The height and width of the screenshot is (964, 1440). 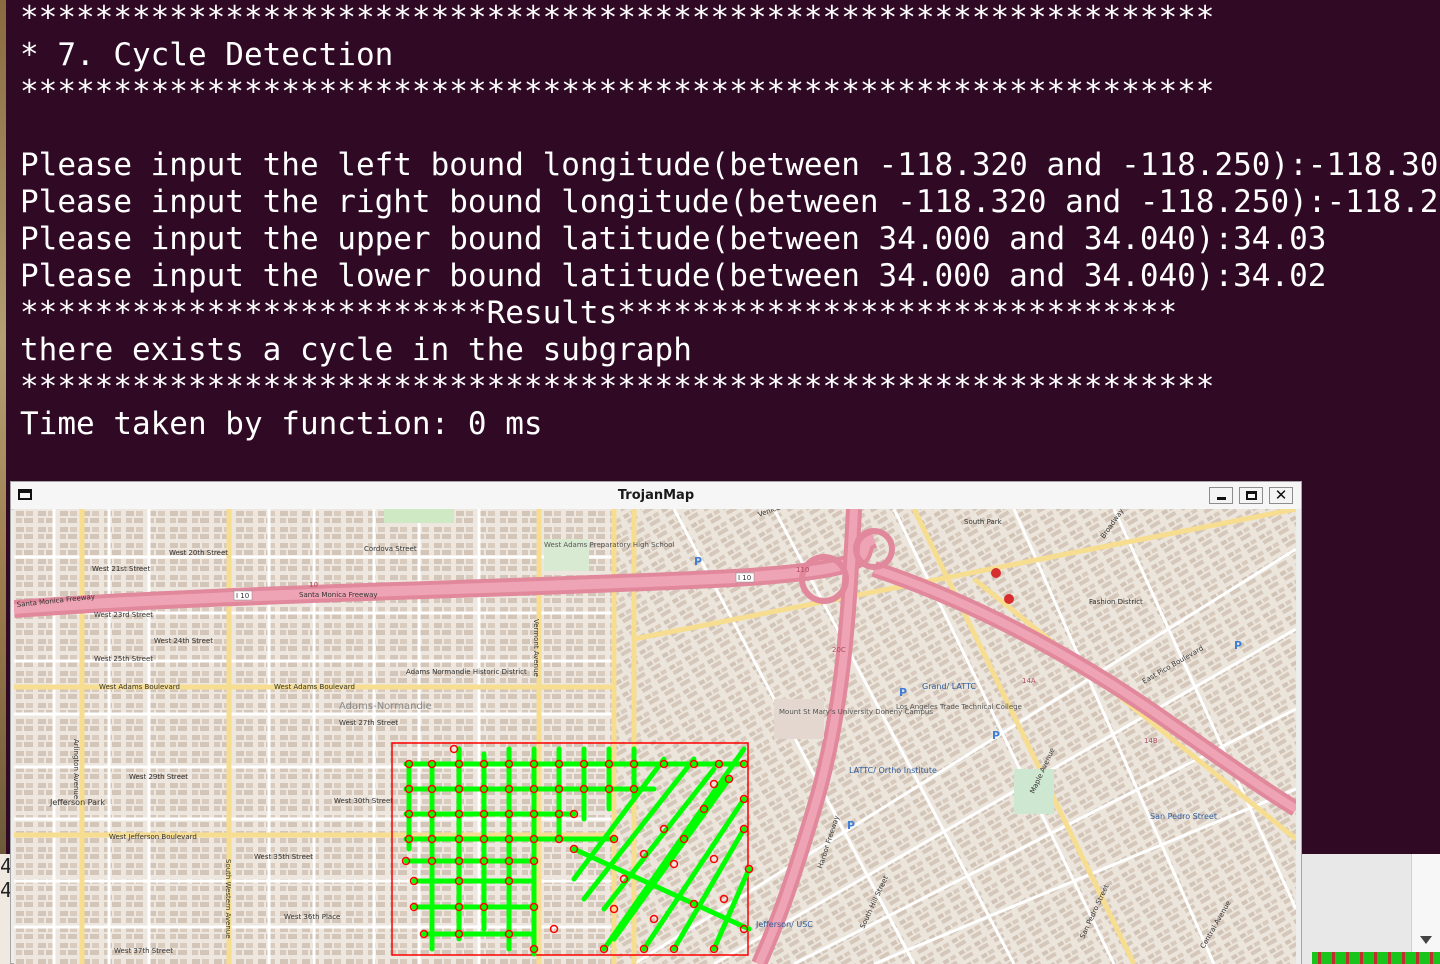 I want to click on svg-text: Jefferson/ USC, so click(x=784, y=924).